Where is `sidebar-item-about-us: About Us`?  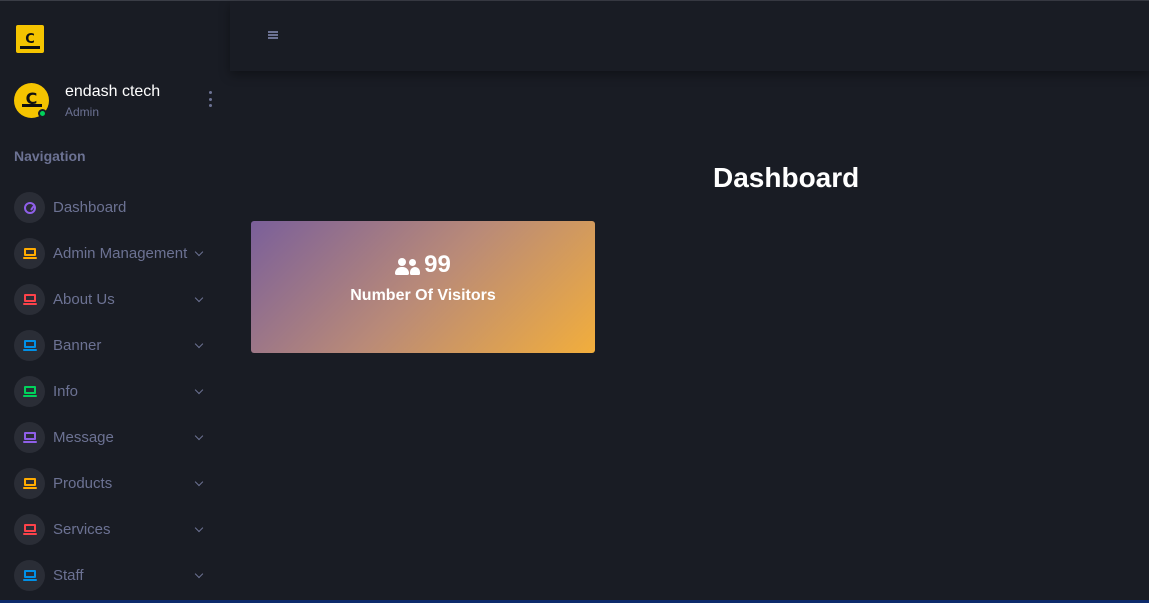
sidebar-item-about-us: About Us is located at coordinates (112, 300).